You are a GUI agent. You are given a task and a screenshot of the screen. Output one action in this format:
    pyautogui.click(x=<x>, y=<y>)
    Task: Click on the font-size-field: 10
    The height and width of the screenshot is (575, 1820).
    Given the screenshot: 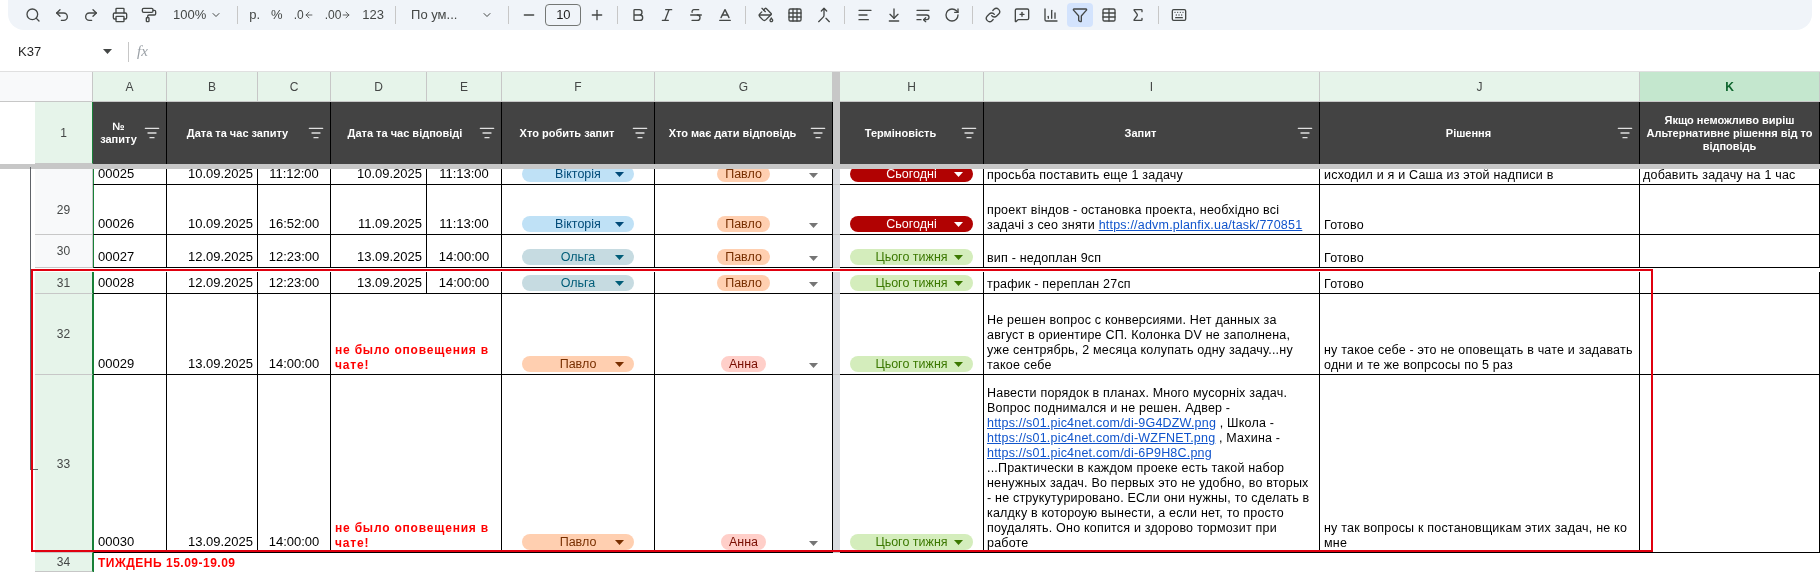 What is the action you would take?
    pyautogui.click(x=563, y=15)
    